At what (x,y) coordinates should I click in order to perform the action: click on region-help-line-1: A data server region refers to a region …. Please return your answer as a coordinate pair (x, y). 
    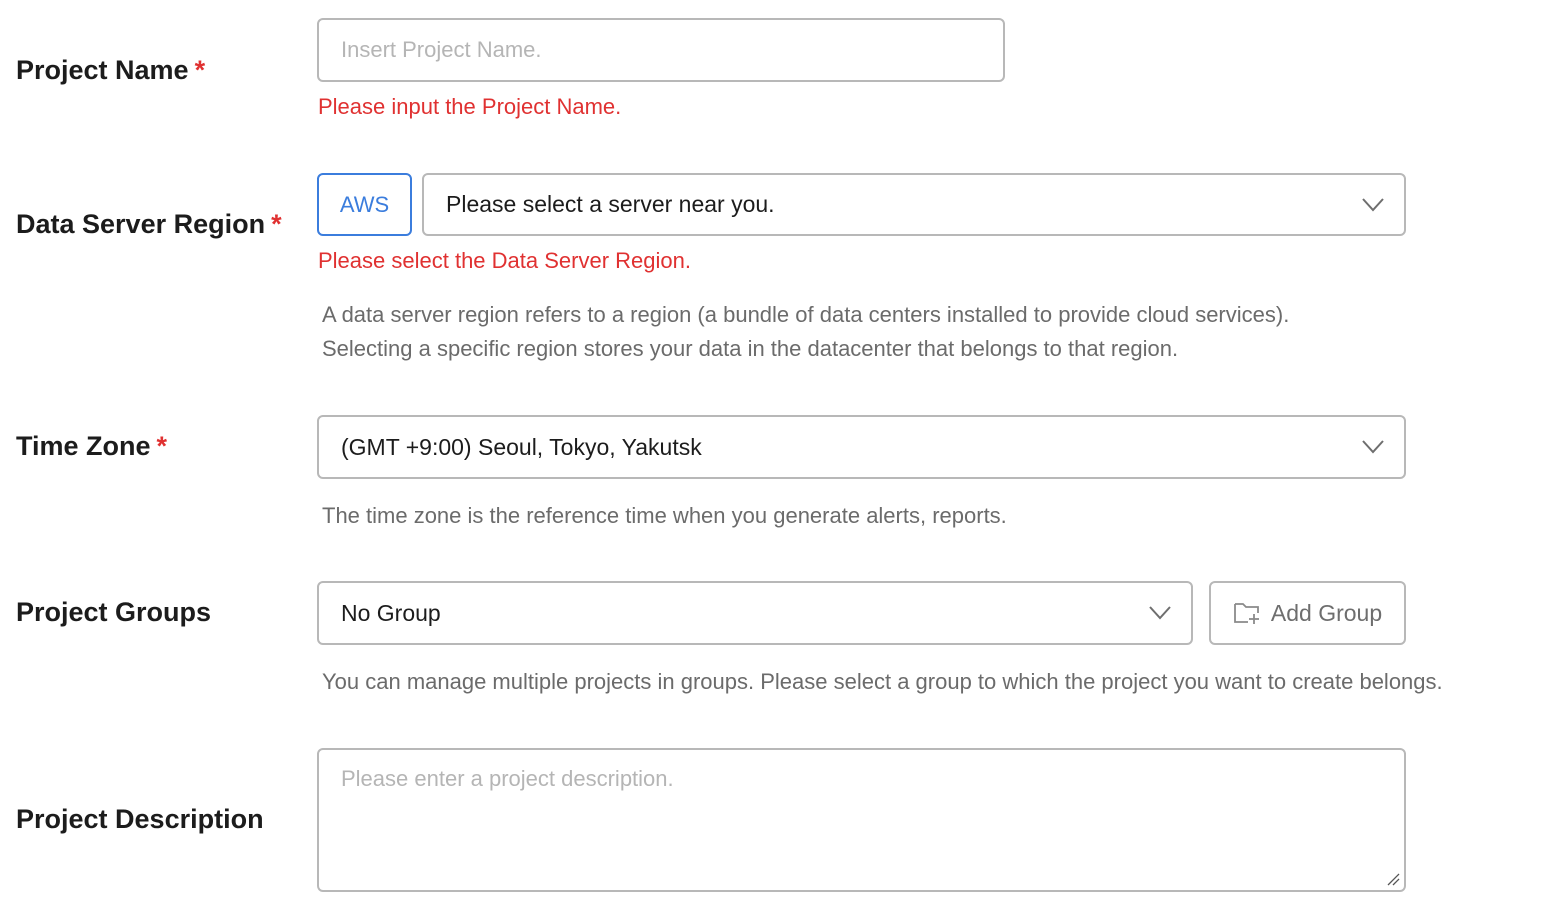
    Looking at the image, I should click on (806, 314).